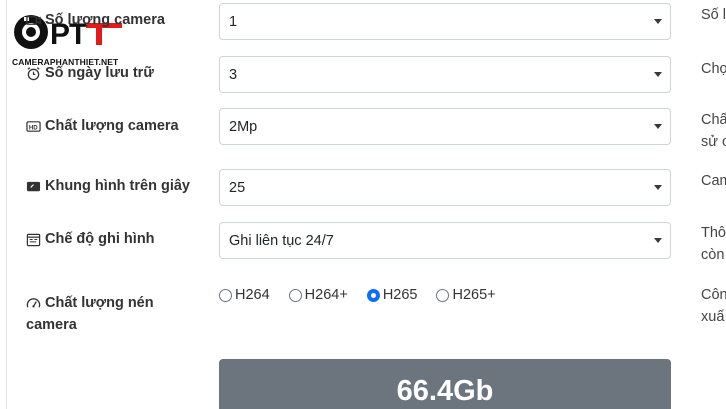 The width and height of the screenshot is (726, 409). What do you see at coordinates (102, 126) in the screenshot?
I see `camera-quality-label: HD Chất lượng camera` at bounding box center [102, 126].